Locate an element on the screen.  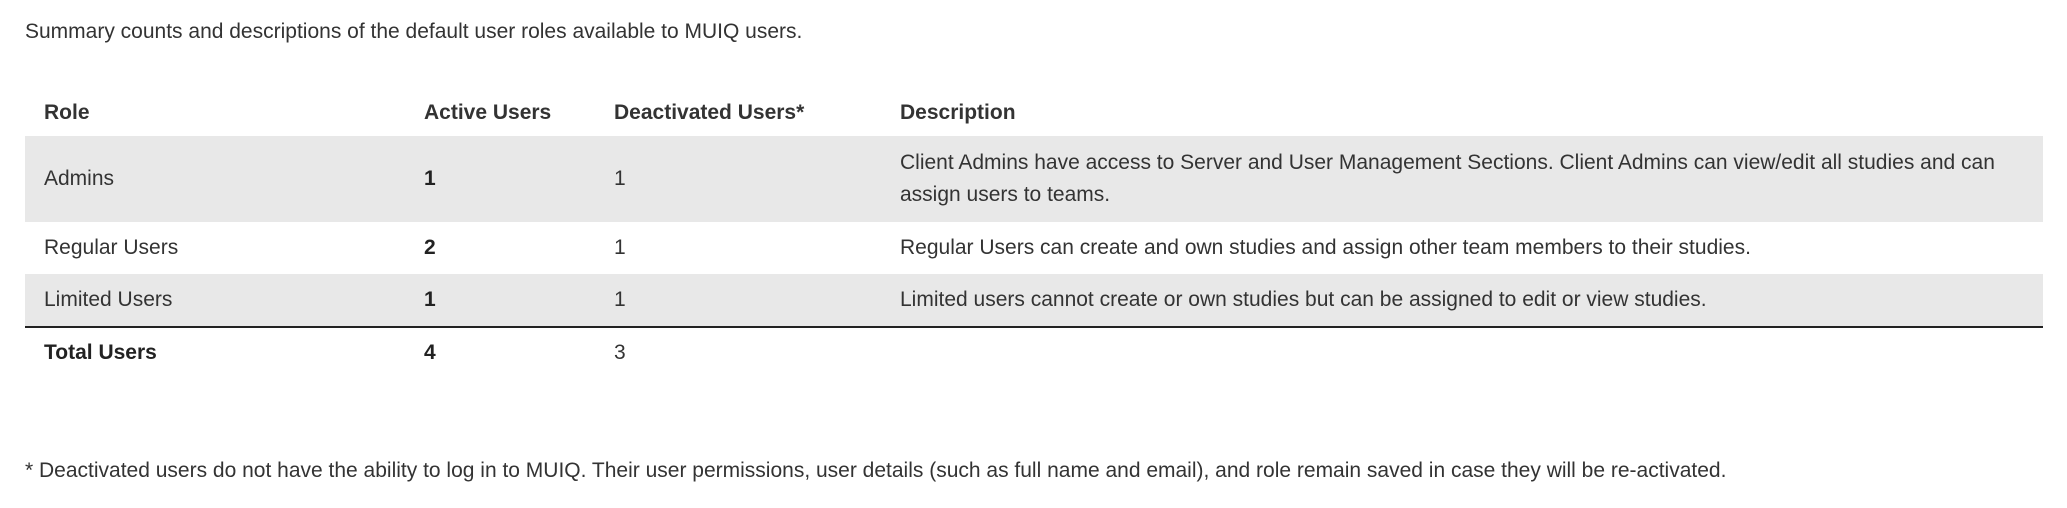
role-name: Regular Users is located at coordinates (111, 247).